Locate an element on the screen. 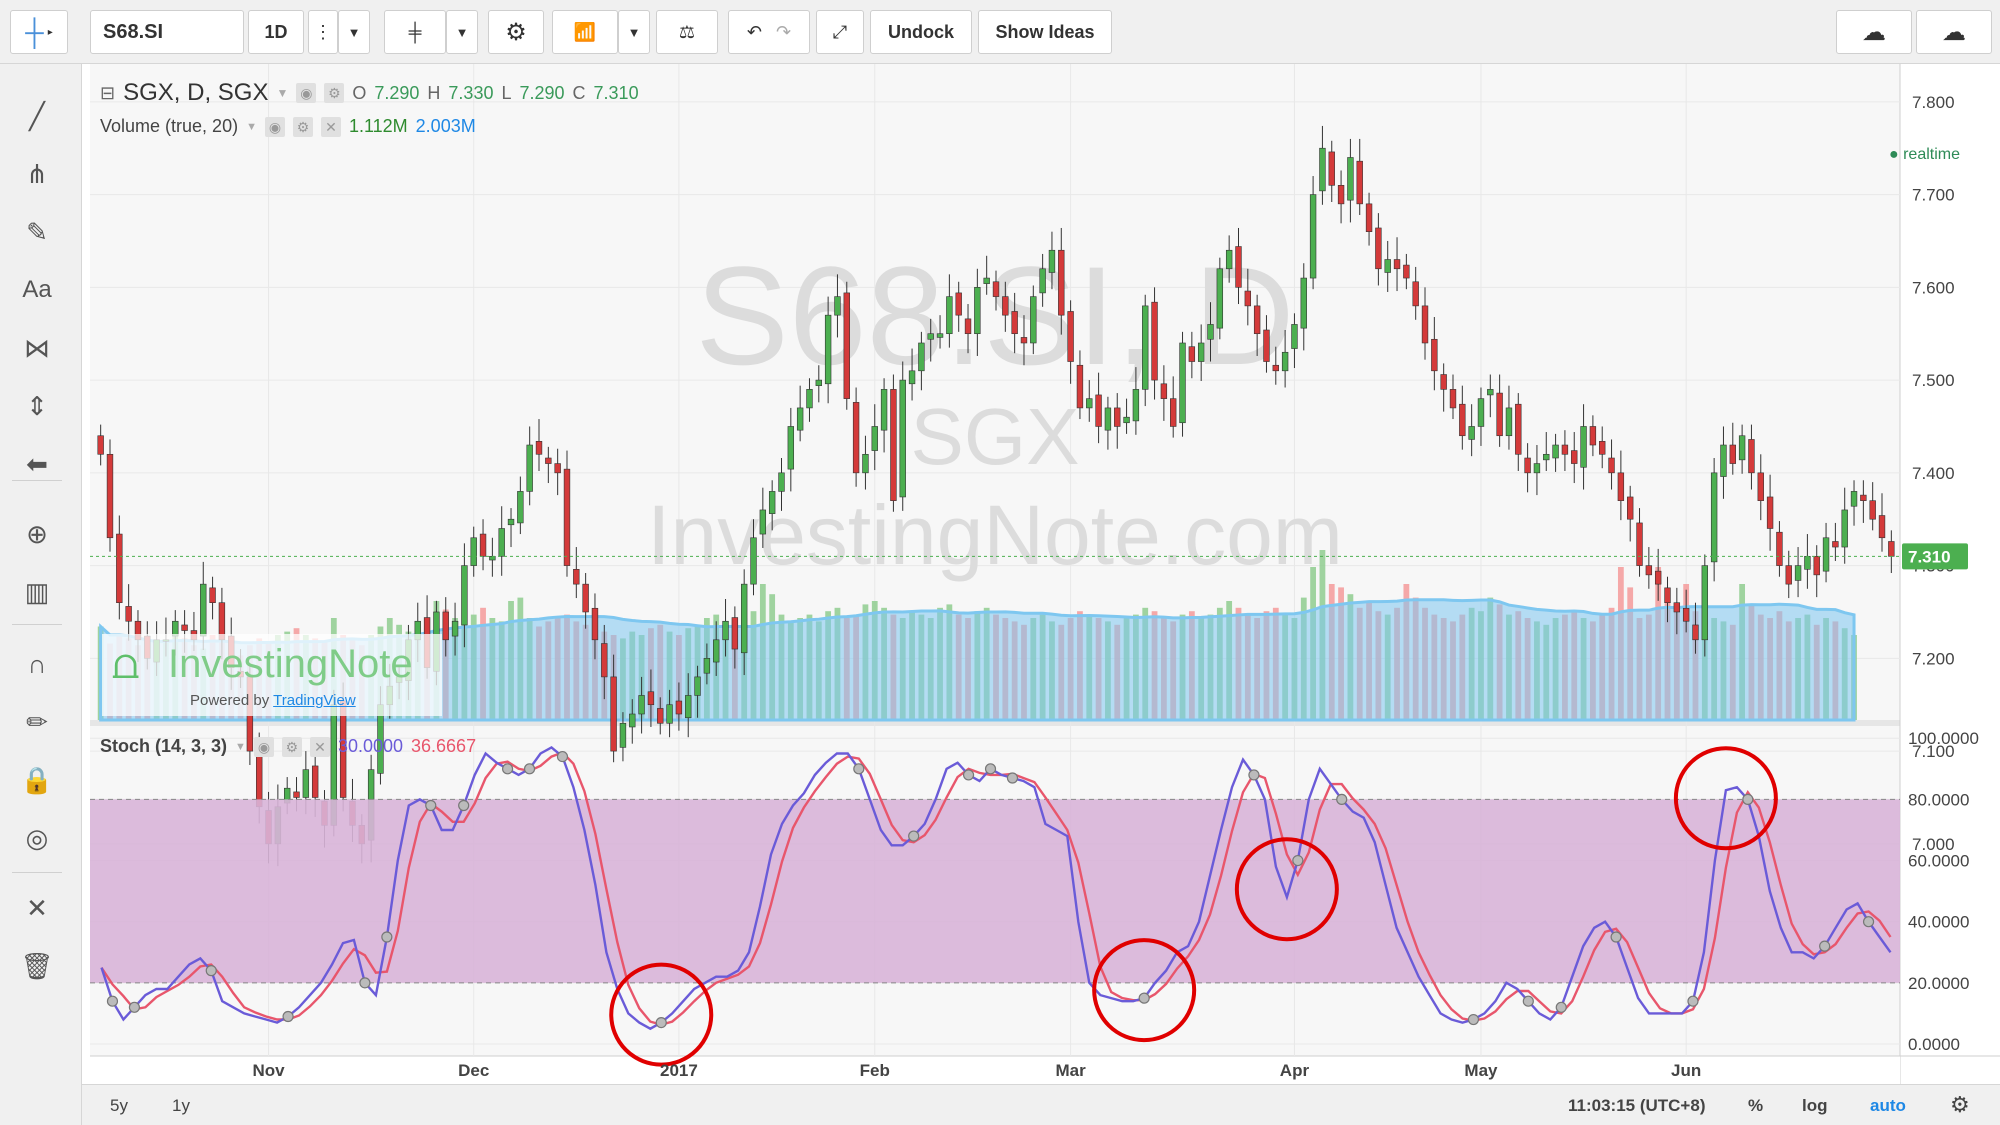 Image resolution: width=2000 pixels, height=1125 pixels. time-axis-background is located at coordinates (995, 1070).